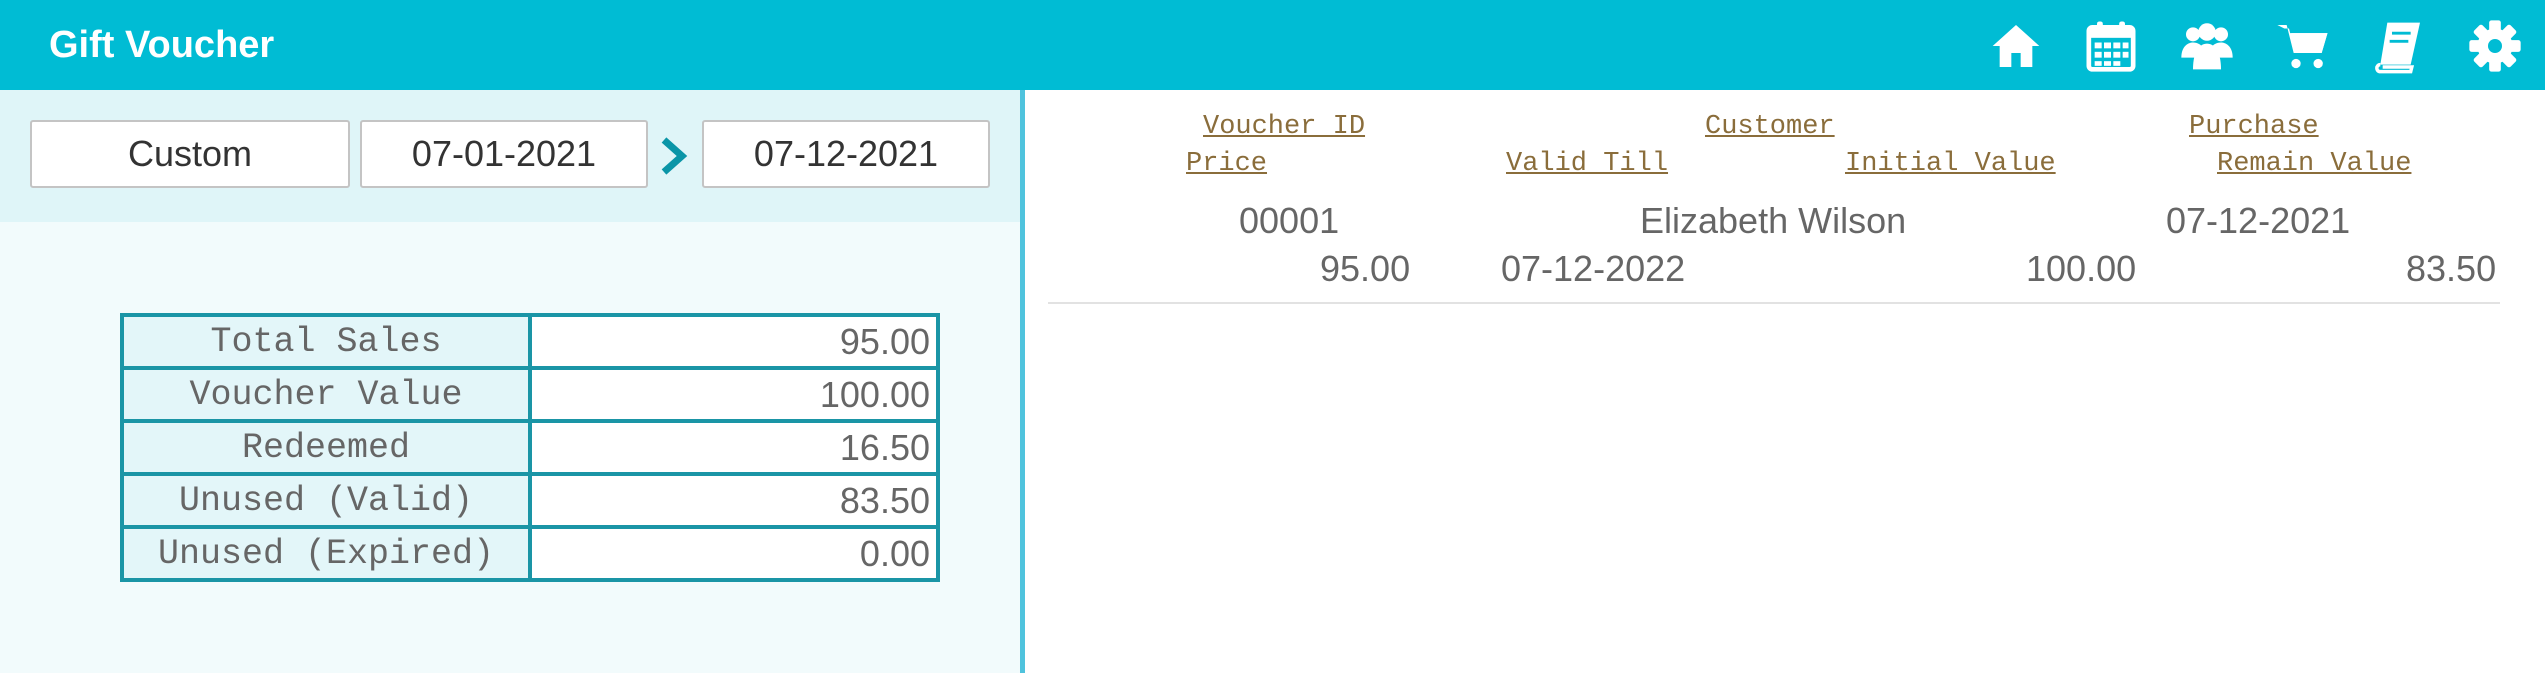  Describe the element at coordinates (326, 500) in the screenshot. I see `summary-label: Unused (Valid)` at that location.